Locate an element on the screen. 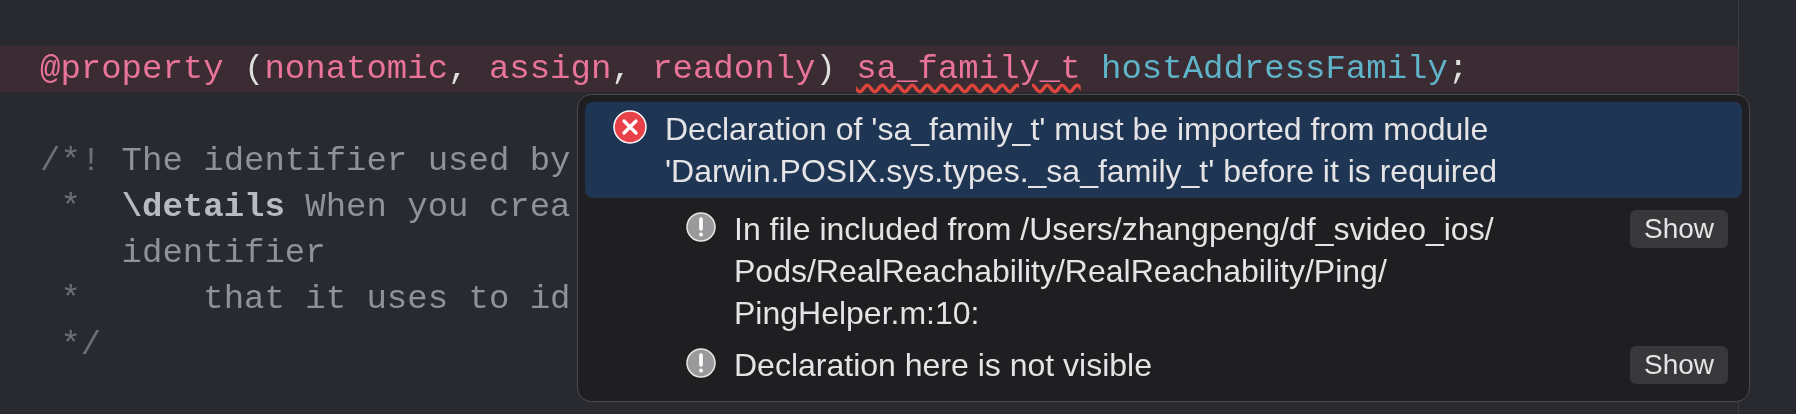 This screenshot has height=414, width=1796. selected-issue-row: Declaration of 'sa_family_t' must be imported from module 'Darwin.POSIX.sys.types._sa_family_t' before it is required is located at coordinates (1163, 150).